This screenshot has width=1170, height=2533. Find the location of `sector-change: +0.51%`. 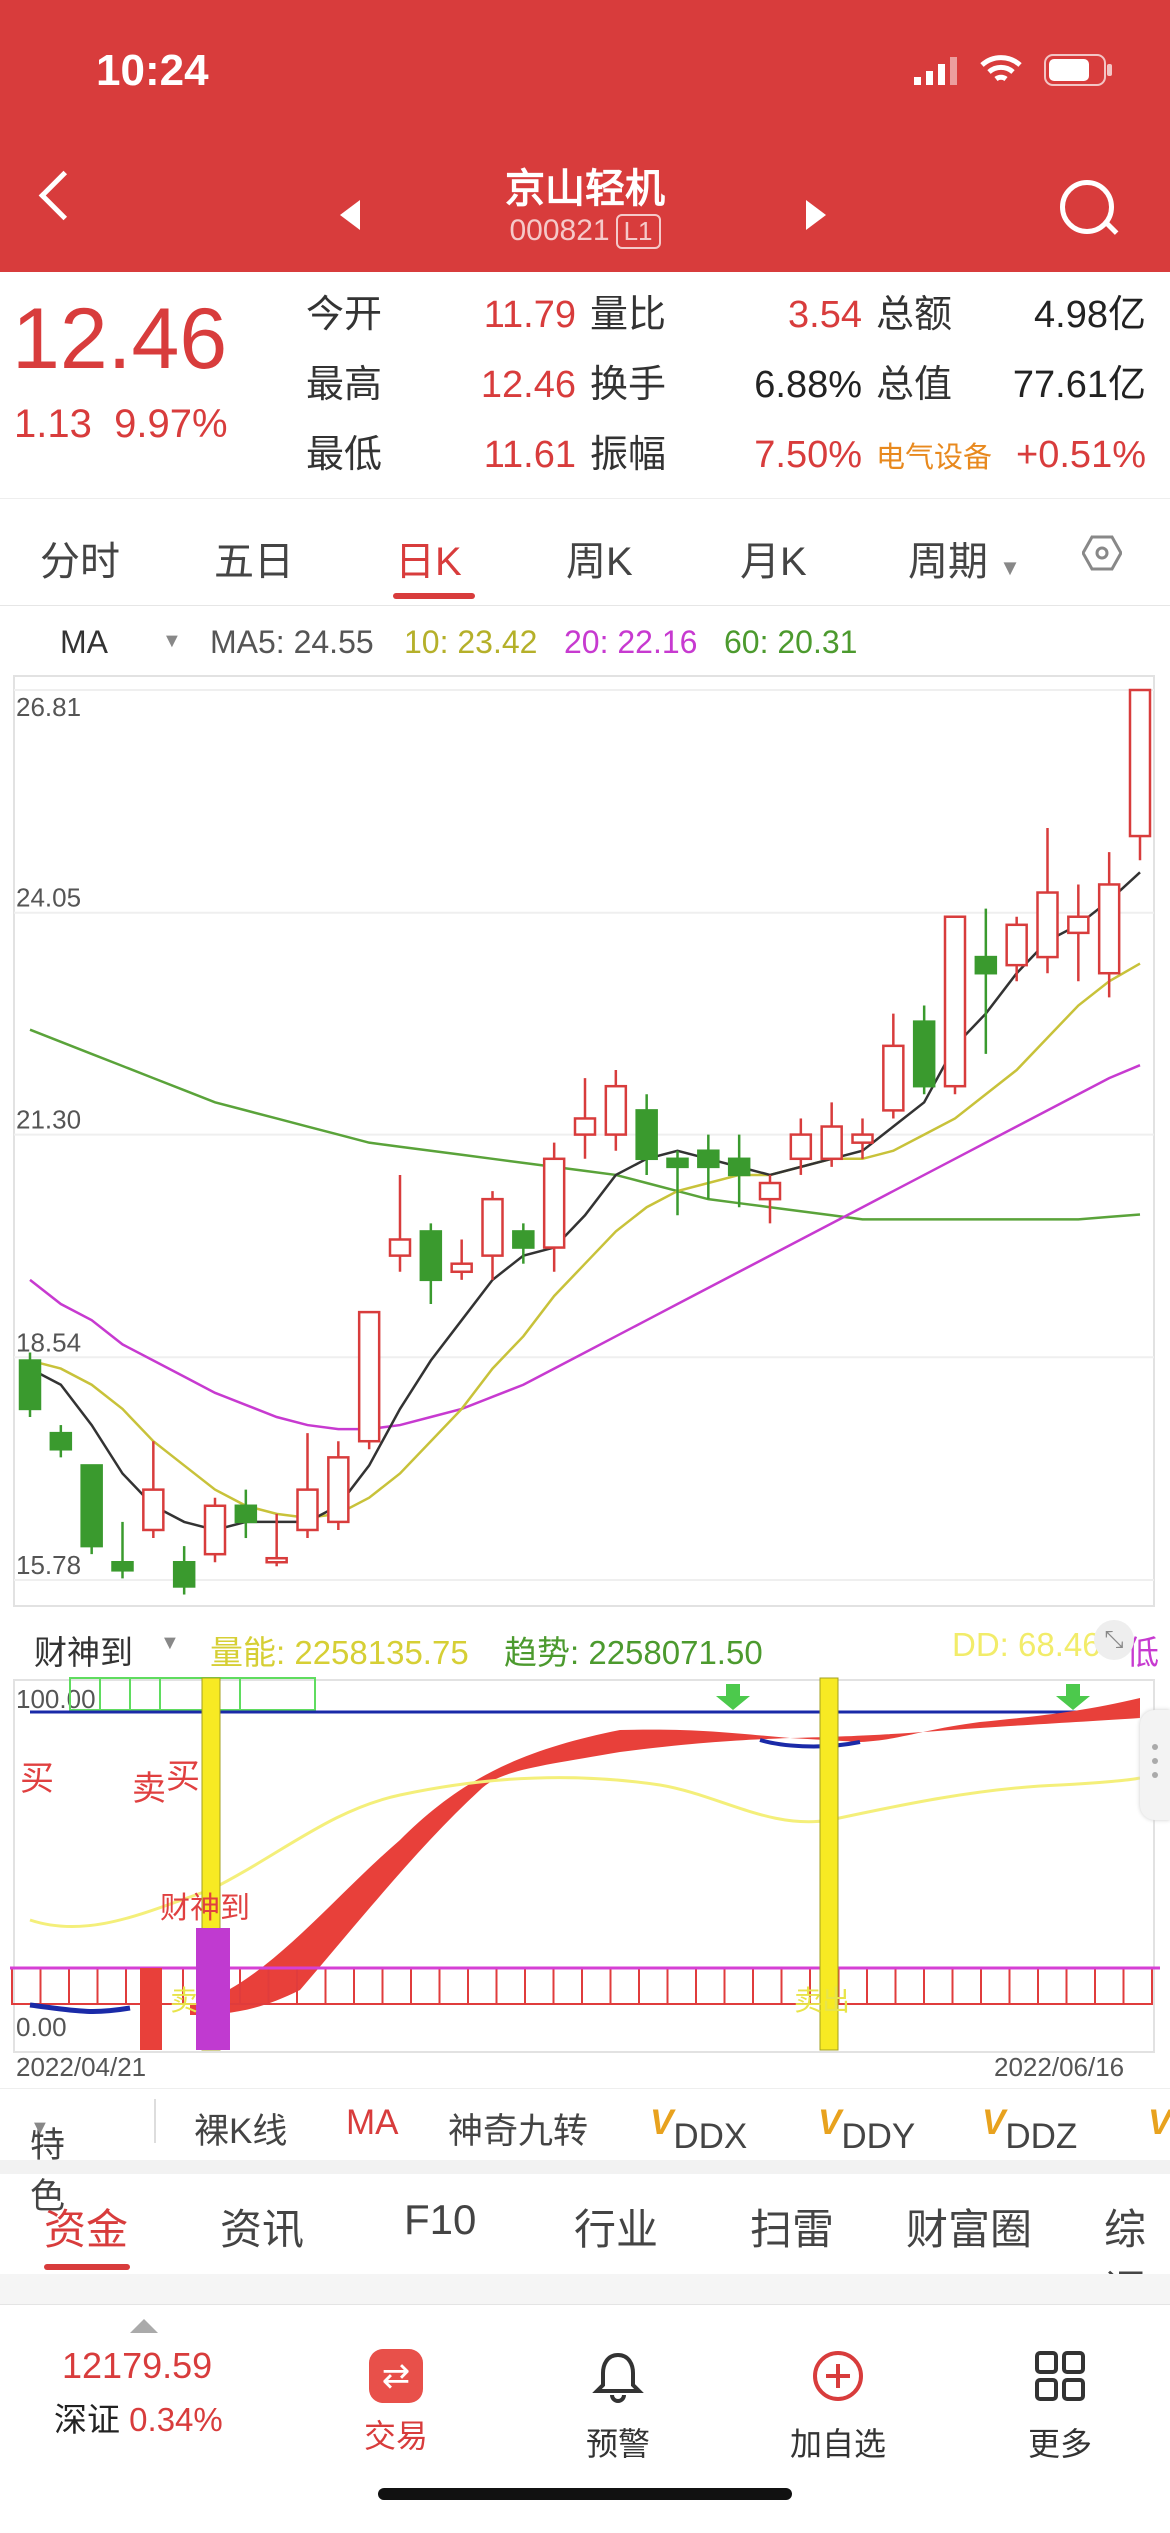

sector-change: +0.51% is located at coordinates (1081, 455).